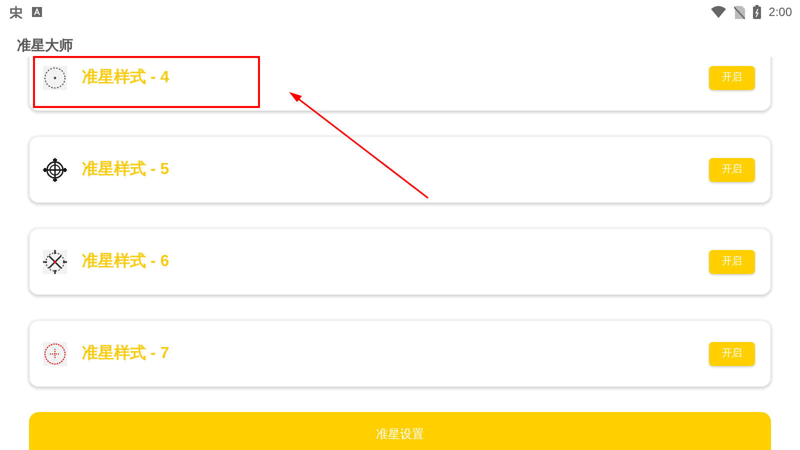 This screenshot has width=800, height=450. What do you see at coordinates (756, 12) in the screenshot?
I see `battery-icon` at bounding box center [756, 12].